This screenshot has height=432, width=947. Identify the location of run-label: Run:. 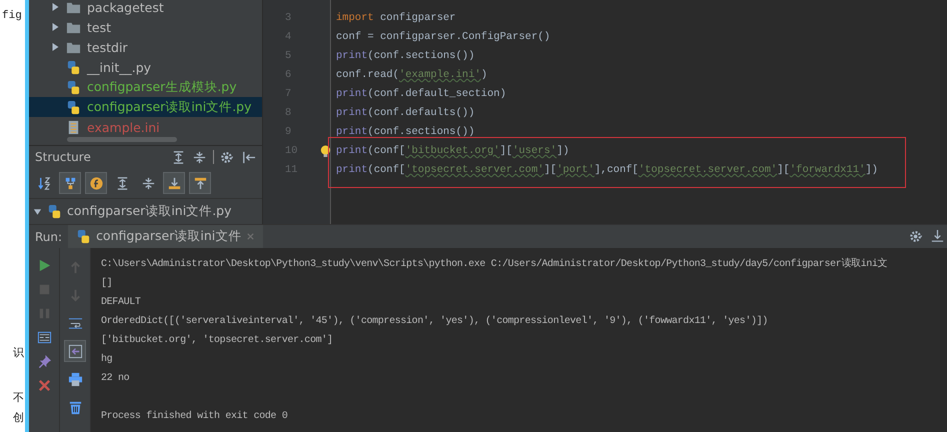
(49, 237).